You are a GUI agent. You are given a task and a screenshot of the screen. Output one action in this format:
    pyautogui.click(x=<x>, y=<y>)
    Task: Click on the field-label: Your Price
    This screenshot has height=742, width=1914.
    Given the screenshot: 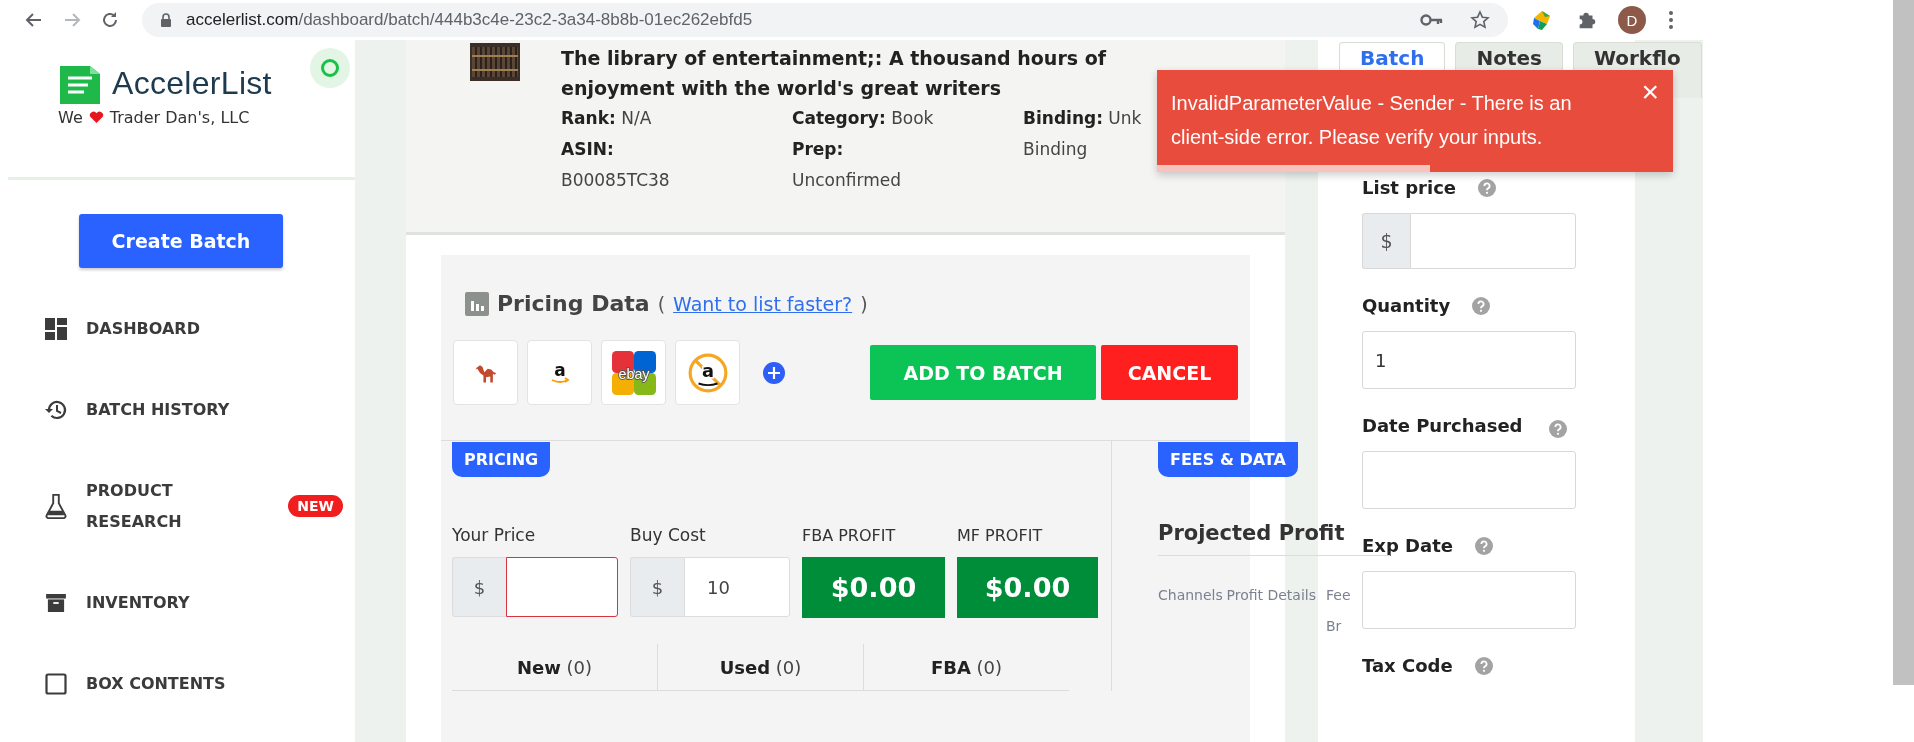 What is the action you would take?
    pyautogui.click(x=494, y=535)
    